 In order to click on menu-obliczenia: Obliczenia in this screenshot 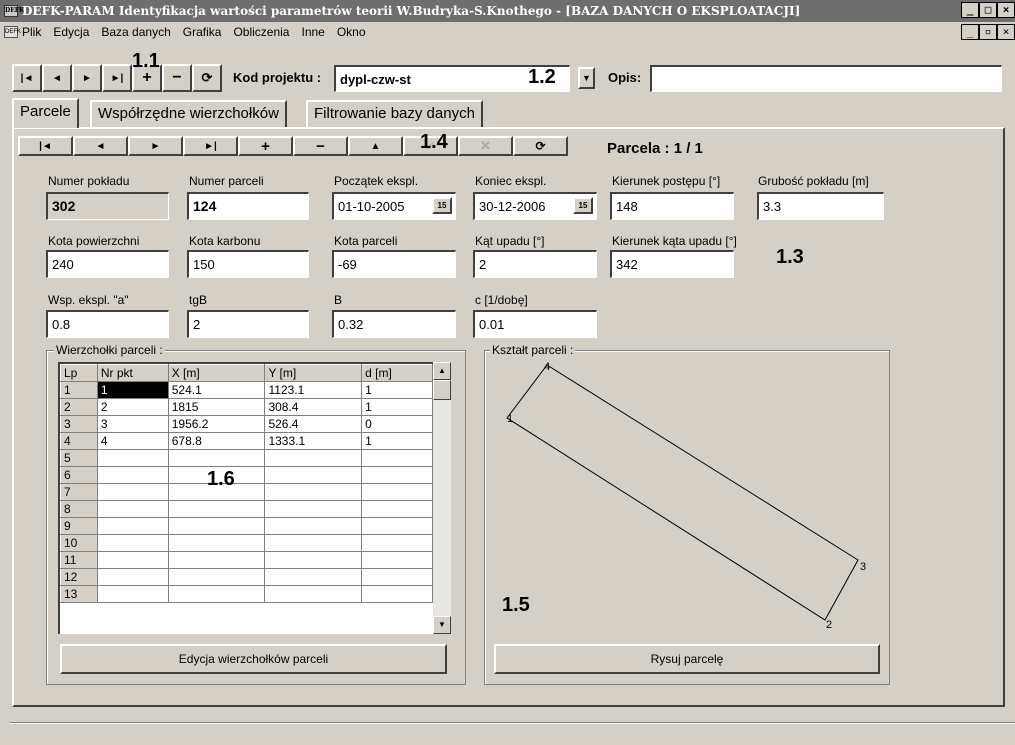, I will do `click(264, 32)`.